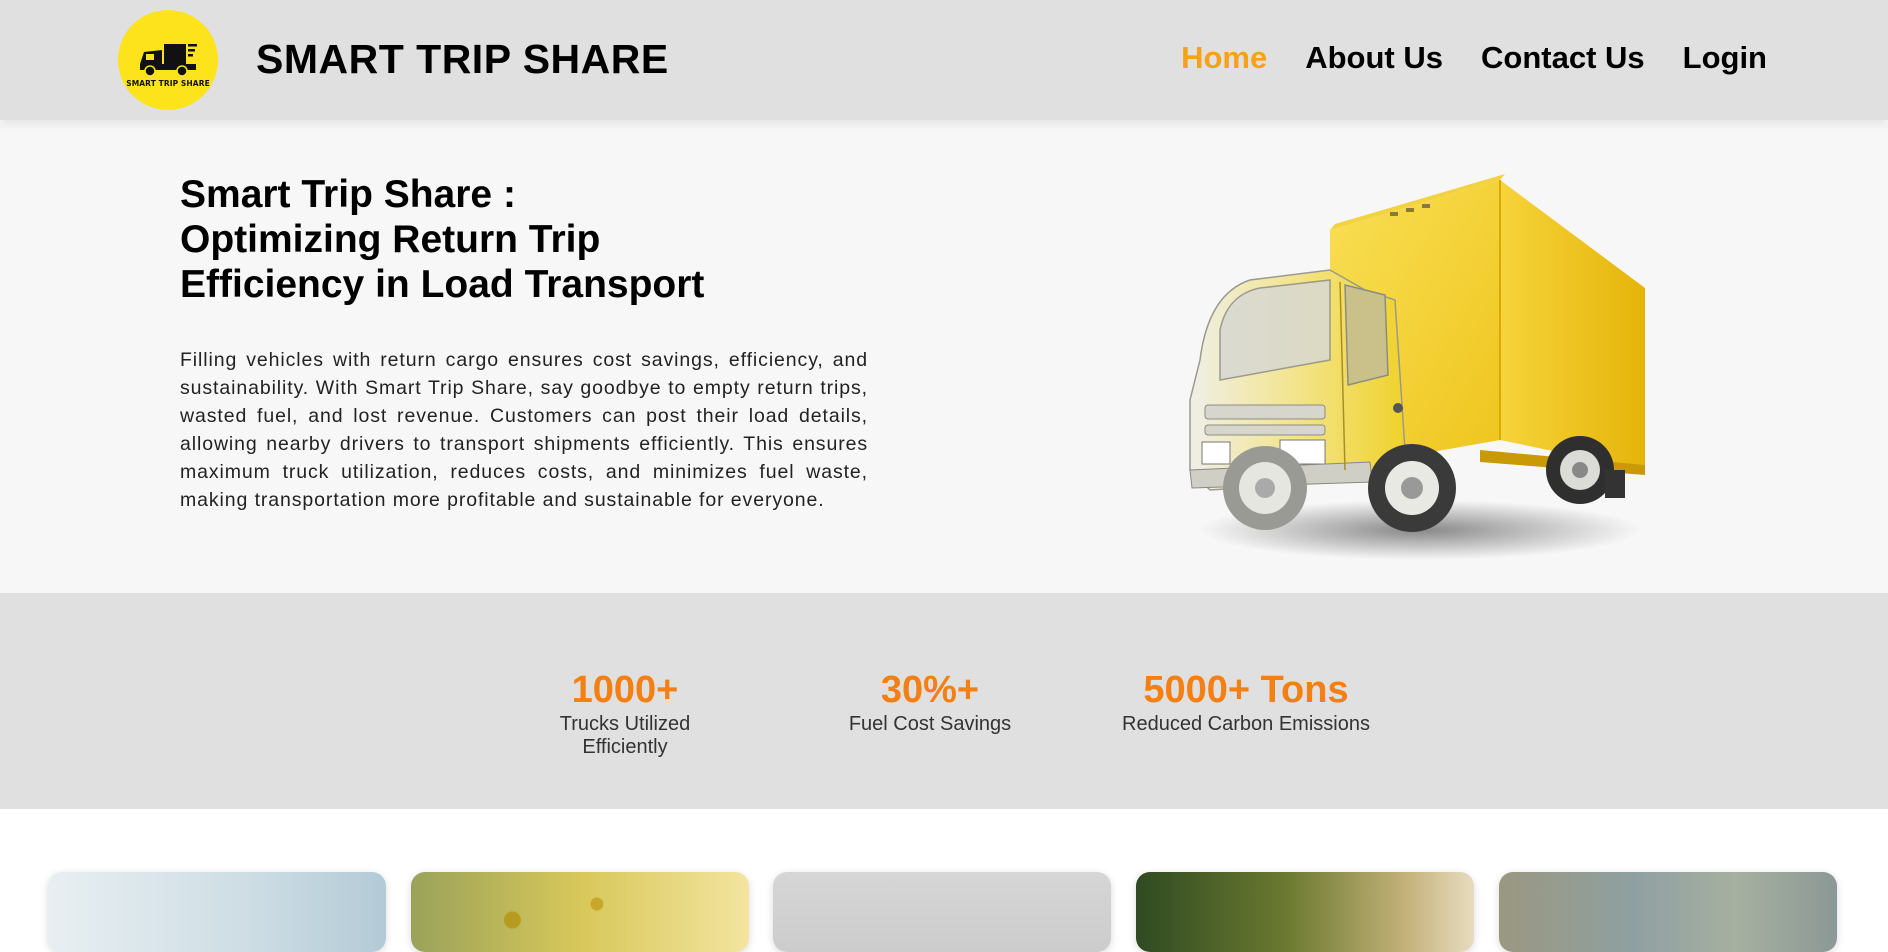 The height and width of the screenshot is (952, 1888). I want to click on stat-trucks: 1000+ Trucks Utilized Efficiently, so click(625, 714).